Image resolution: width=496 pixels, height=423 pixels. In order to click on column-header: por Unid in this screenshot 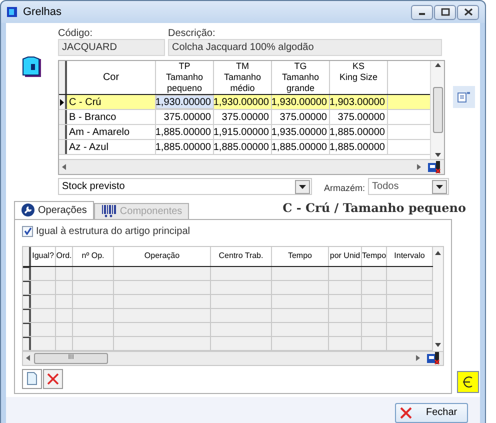, I will do `click(345, 256)`.